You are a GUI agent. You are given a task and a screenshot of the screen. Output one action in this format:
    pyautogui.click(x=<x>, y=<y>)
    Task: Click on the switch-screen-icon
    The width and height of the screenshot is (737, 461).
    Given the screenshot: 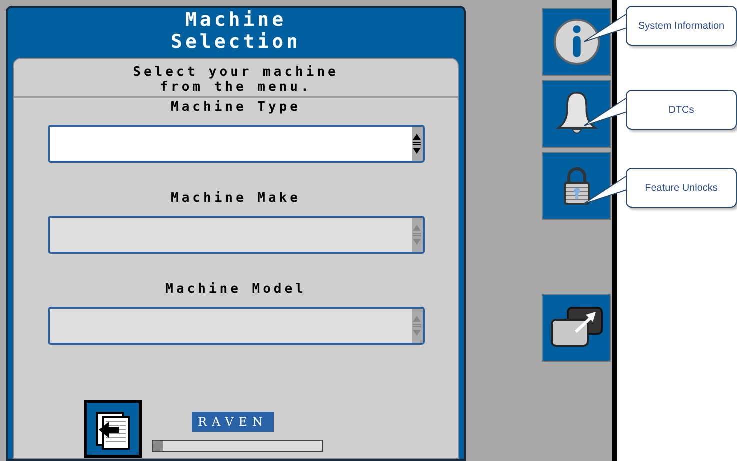 What is the action you would take?
    pyautogui.click(x=577, y=328)
    